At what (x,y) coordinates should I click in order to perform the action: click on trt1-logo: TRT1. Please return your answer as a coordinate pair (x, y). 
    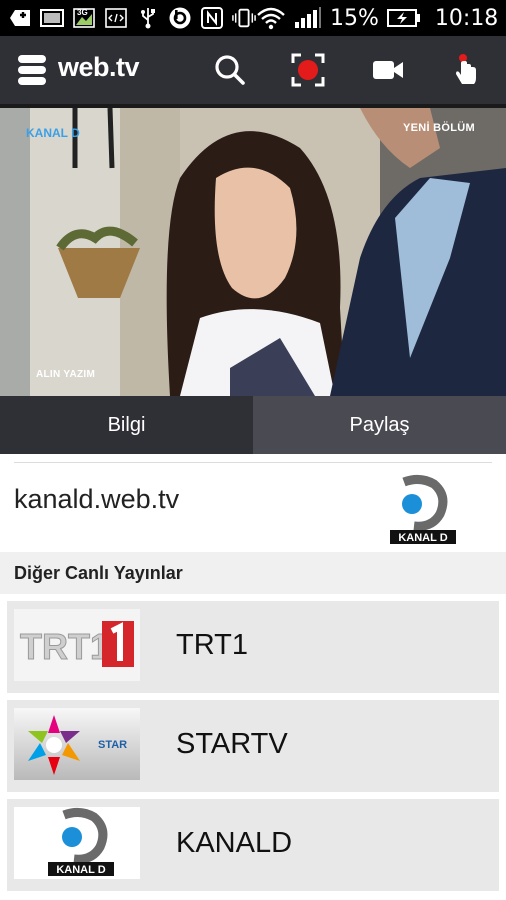
    Looking at the image, I should click on (77, 645).